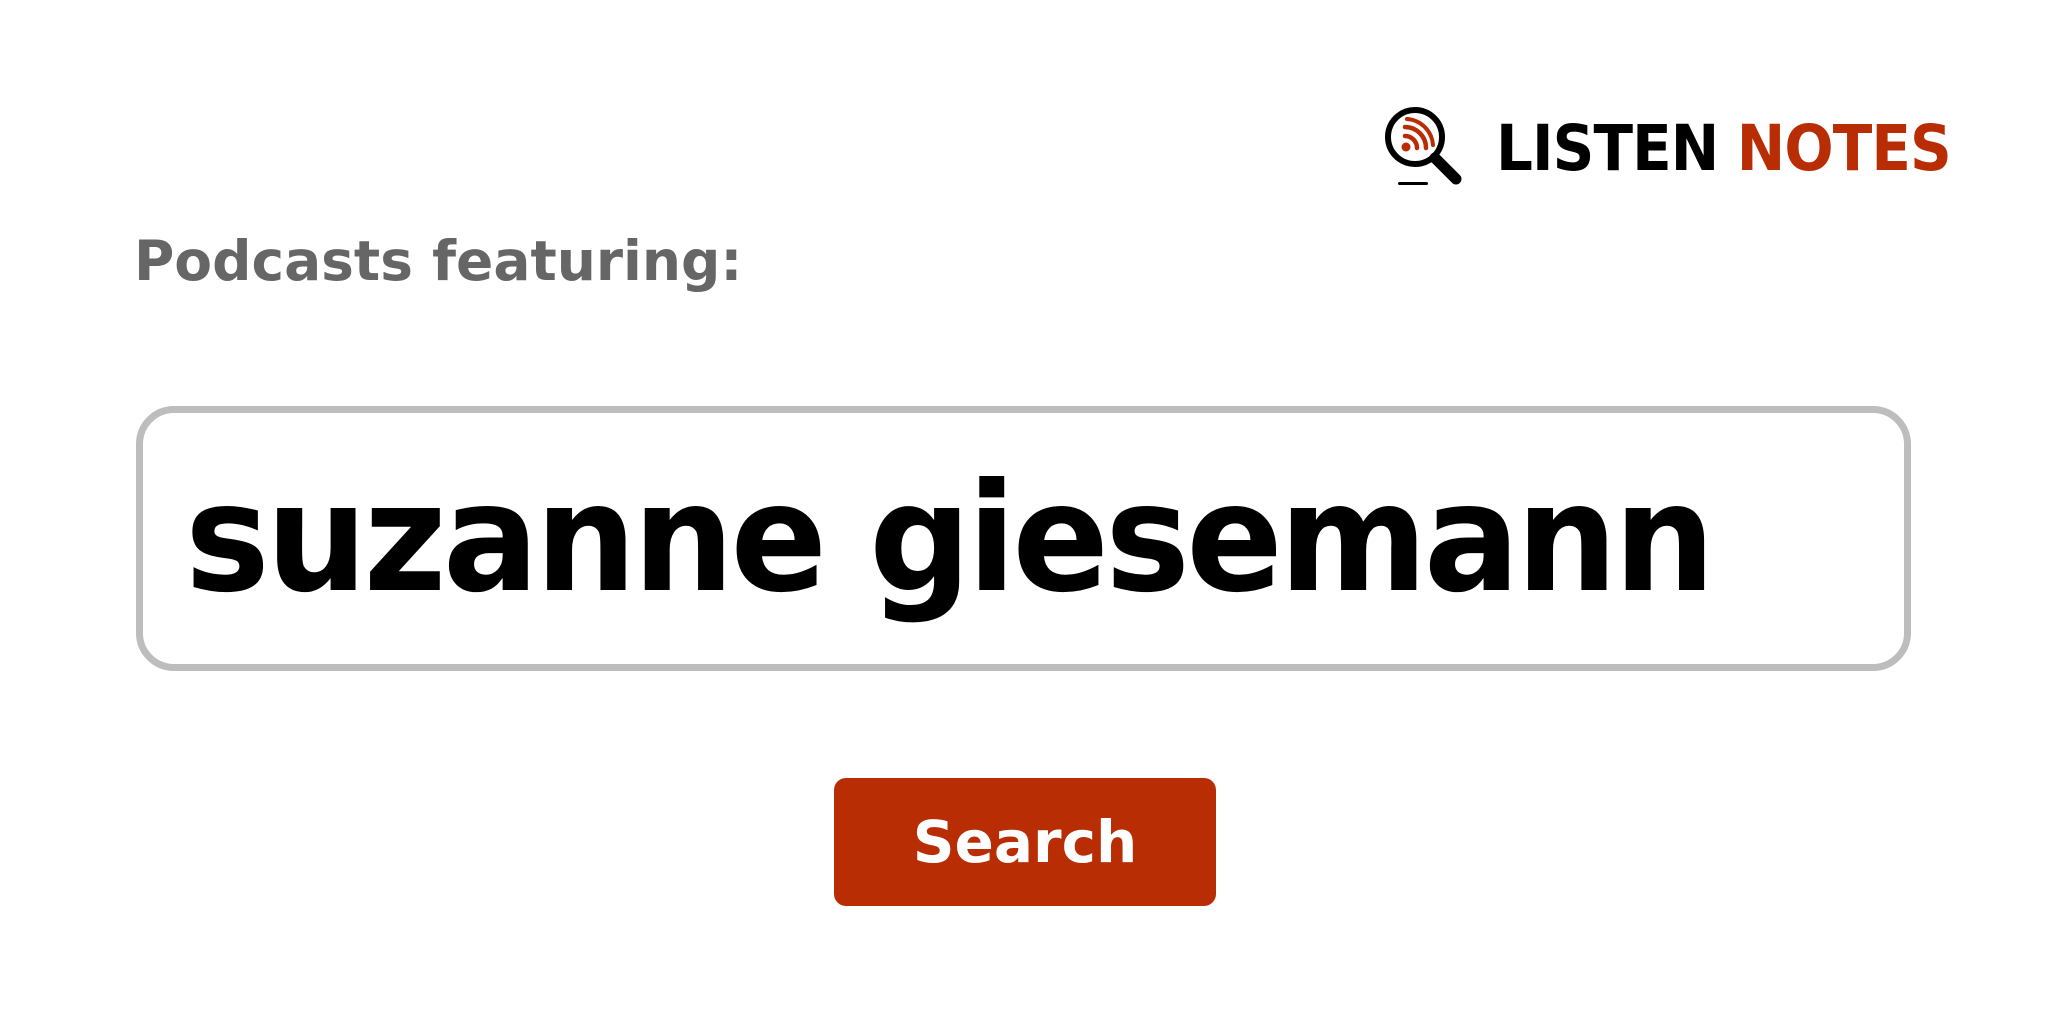 This screenshot has height=1024, width=2048. I want to click on page-subtitle: Podcasts featuring:, so click(438, 261).